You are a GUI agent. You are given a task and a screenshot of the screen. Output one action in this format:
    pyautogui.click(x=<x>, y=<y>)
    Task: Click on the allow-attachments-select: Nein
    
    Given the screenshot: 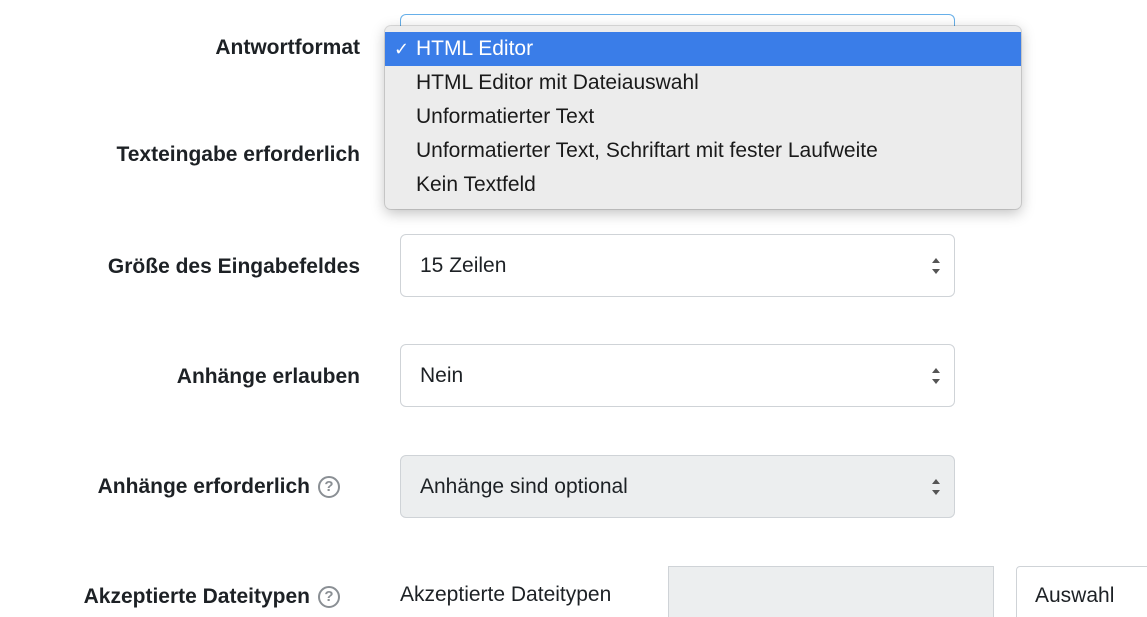 What is the action you would take?
    pyautogui.click(x=677, y=375)
    